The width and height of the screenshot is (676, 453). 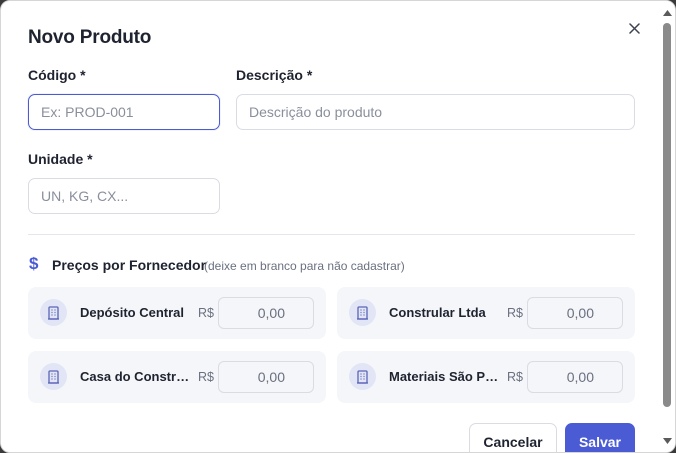 I want to click on scrollbar-thumb, so click(x=667, y=215).